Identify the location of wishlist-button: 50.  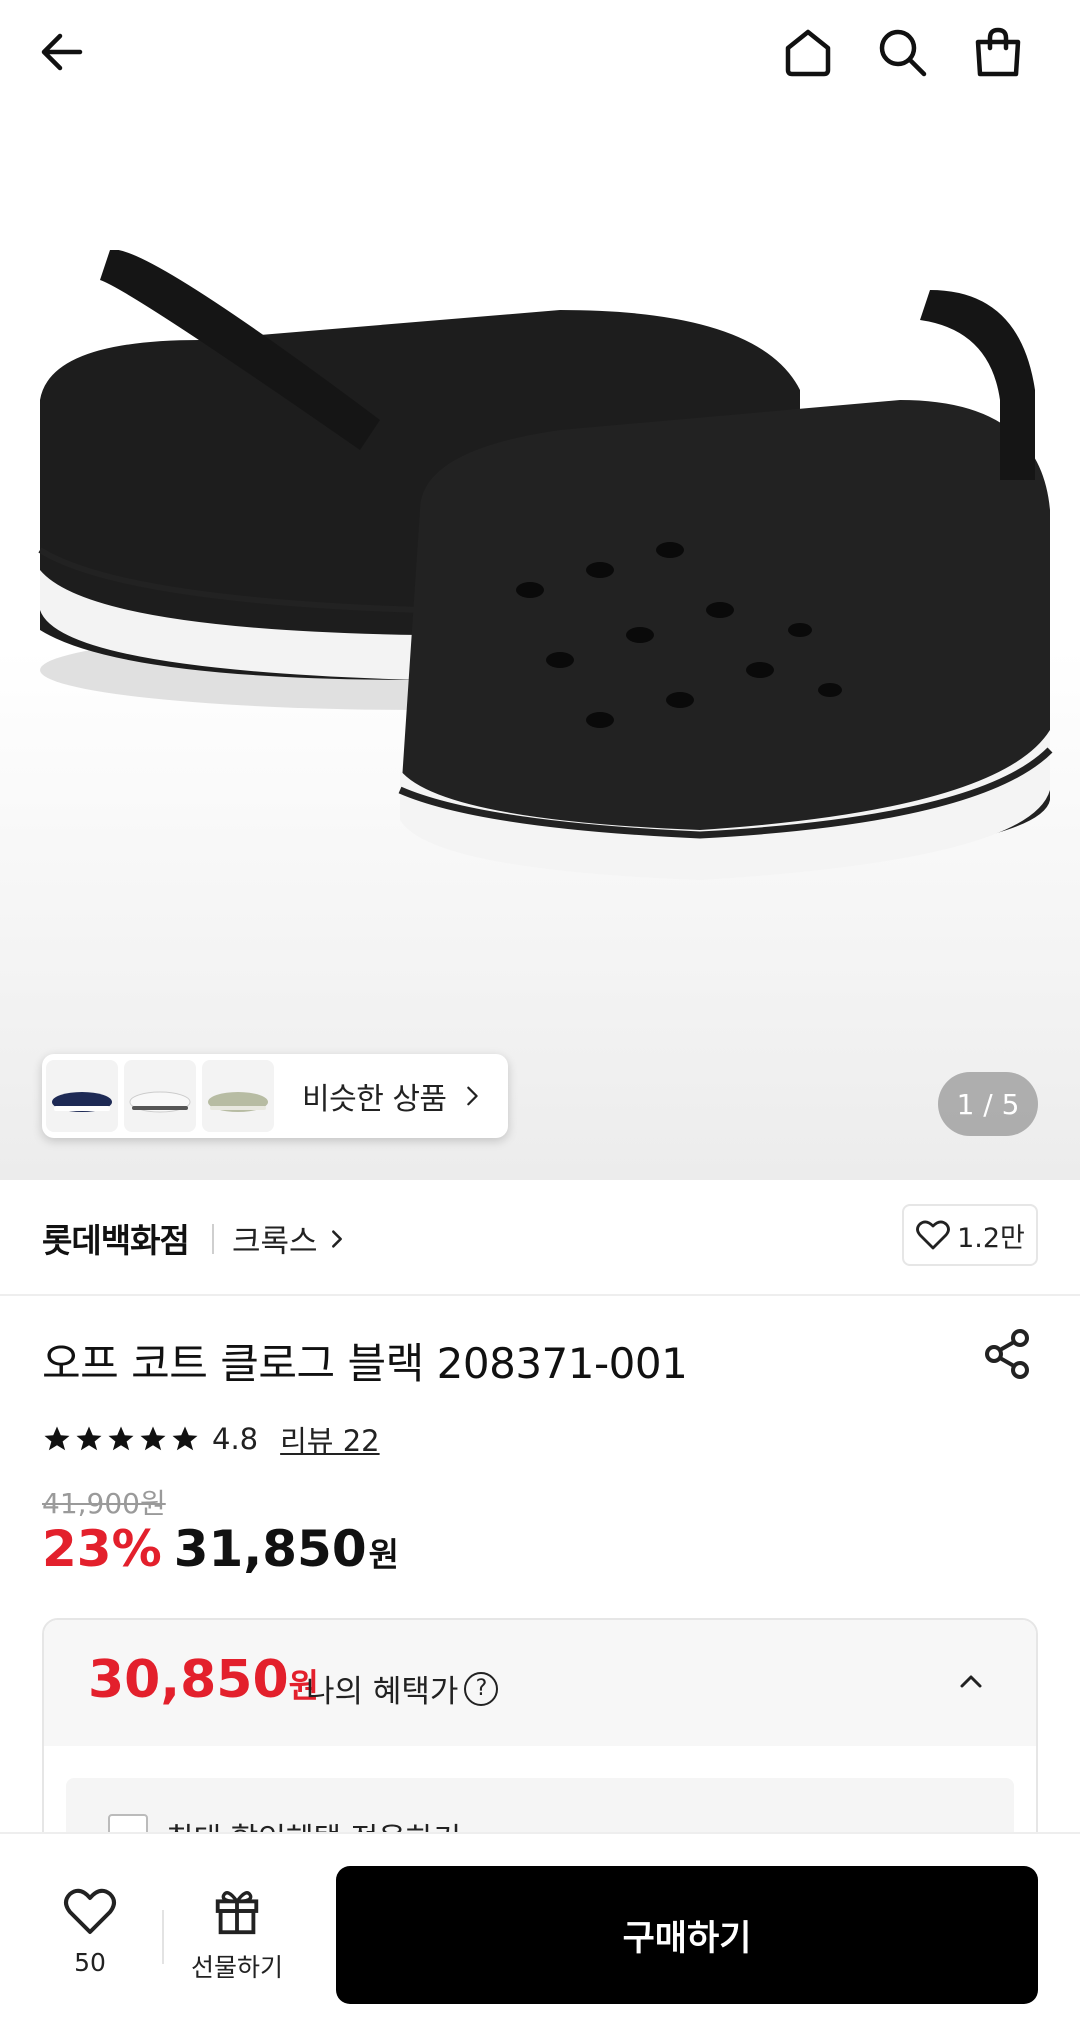
(90, 1930).